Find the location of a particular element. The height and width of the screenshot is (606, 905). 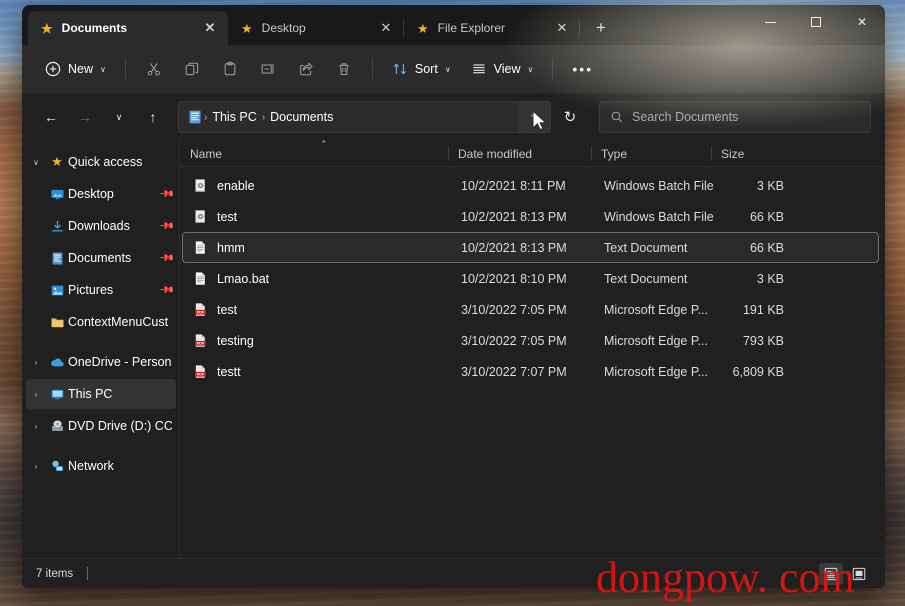

forward-button: → is located at coordinates (85, 117).